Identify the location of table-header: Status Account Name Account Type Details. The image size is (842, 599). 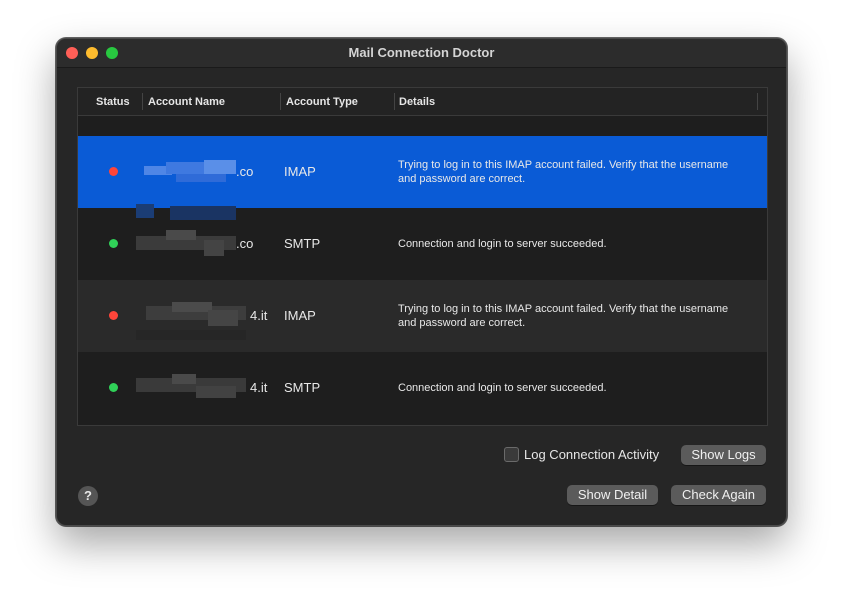
(422, 102).